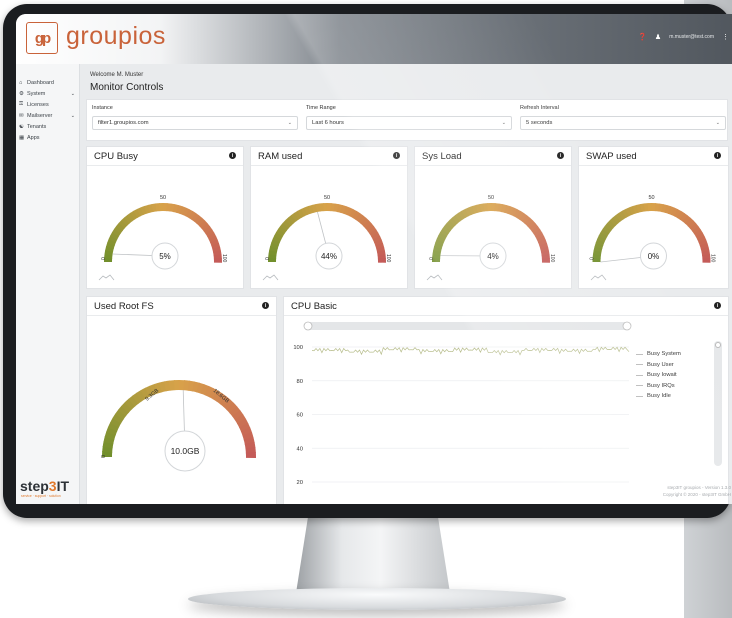 This screenshot has height=618, width=732. What do you see at coordinates (329, 256) in the screenshot?
I see `gauge-value: 44%` at bounding box center [329, 256].